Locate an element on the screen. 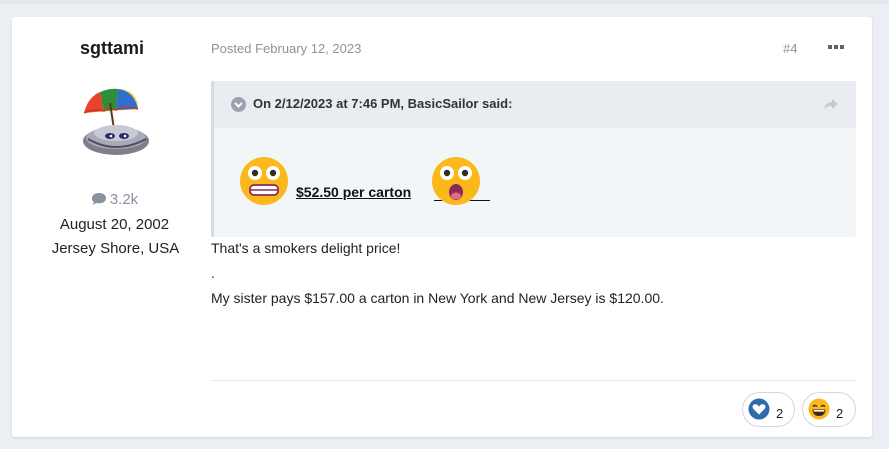 This screenshot has width=889, height=449. author-name: sgttami is located at coordinates (112, 48).